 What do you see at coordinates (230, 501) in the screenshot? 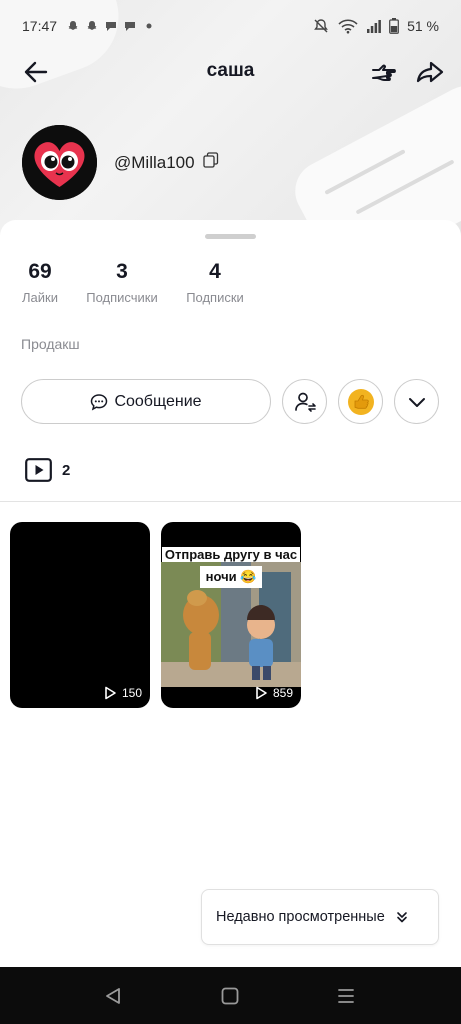
I see `divider` at bounding box center [230, 501].